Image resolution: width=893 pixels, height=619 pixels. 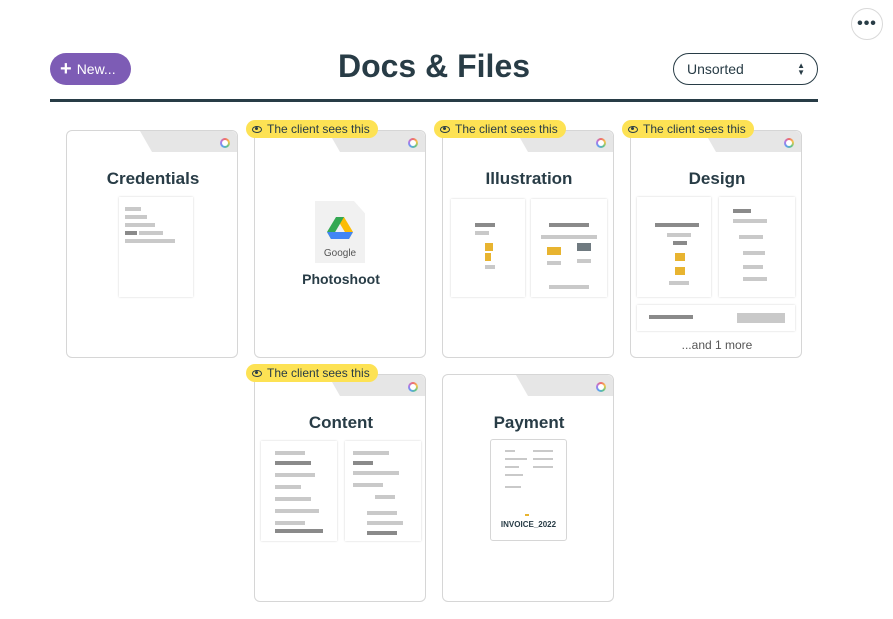 What do you see at coordinates (341, 422) in the screenshot?
I see `folder-name: Content` at bounding box center [341, 422].